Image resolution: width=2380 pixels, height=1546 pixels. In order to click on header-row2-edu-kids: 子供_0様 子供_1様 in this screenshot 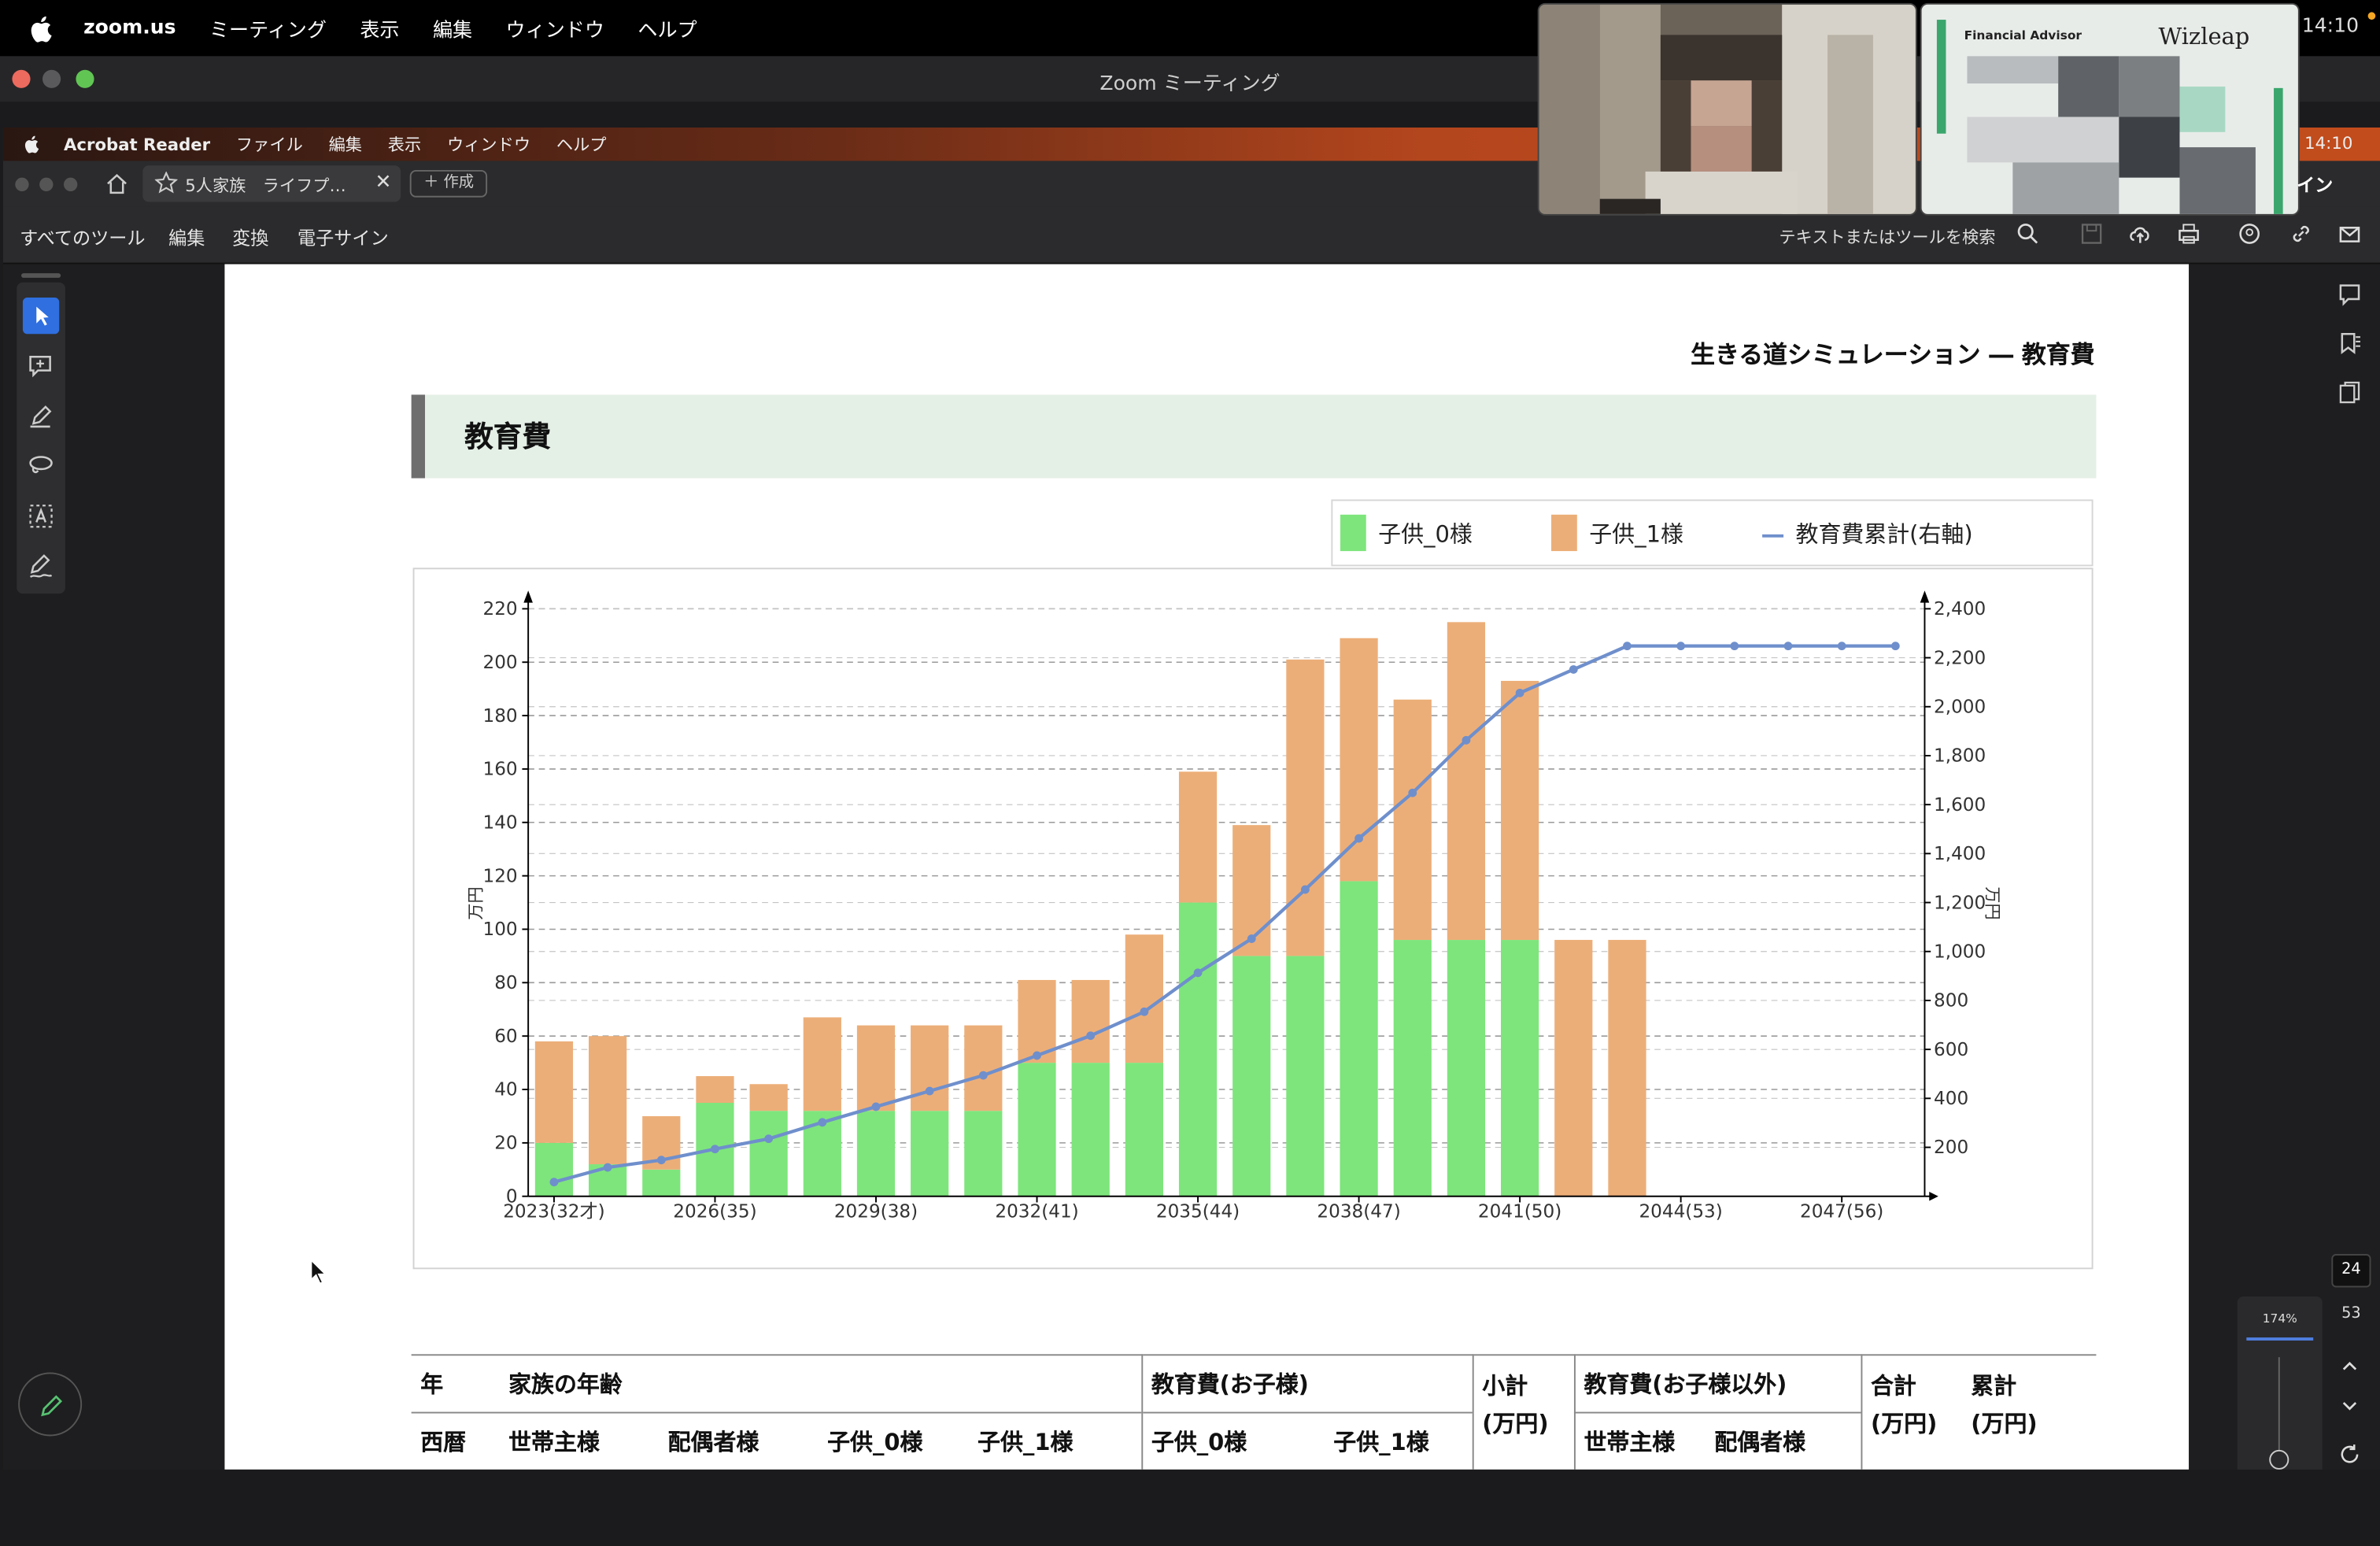, I will do `click(1307, 1440)`.